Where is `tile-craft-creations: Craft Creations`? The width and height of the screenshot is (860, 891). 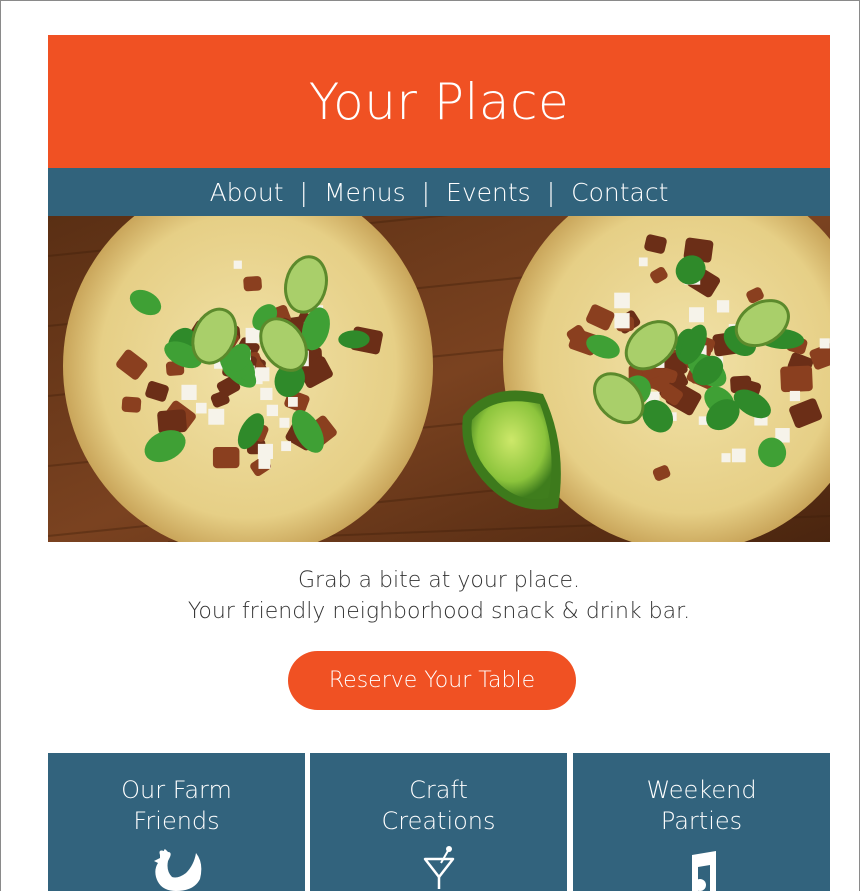 tile-craft-creations: Craft Creations is located at coordinates (438, 822).